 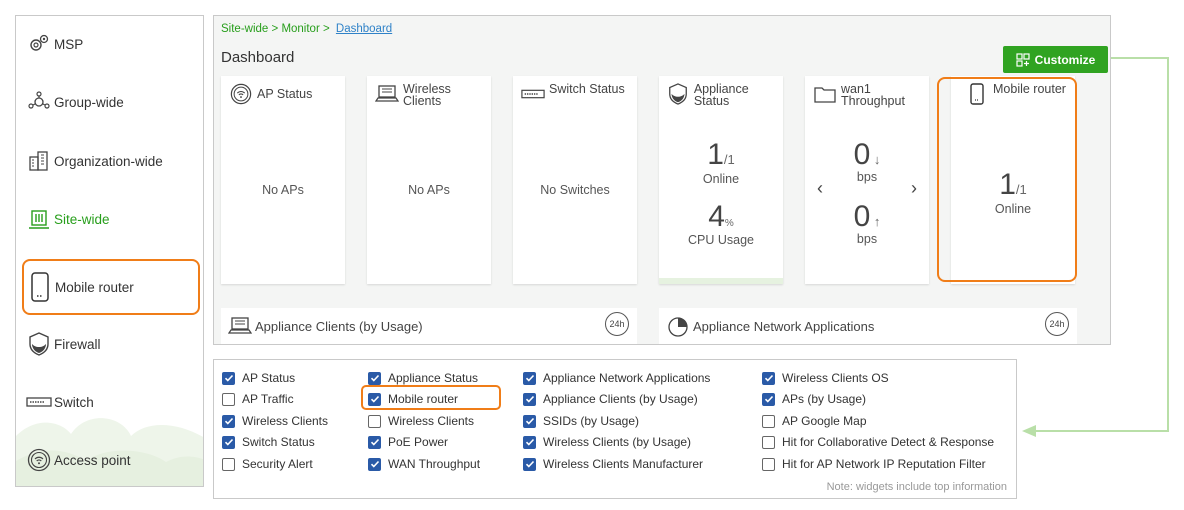 What do you see at coordinates (591, 421) in the screenshot?
I see `checkbox-label: SSIDs (by Usage)` at bounding box center [591, 421].